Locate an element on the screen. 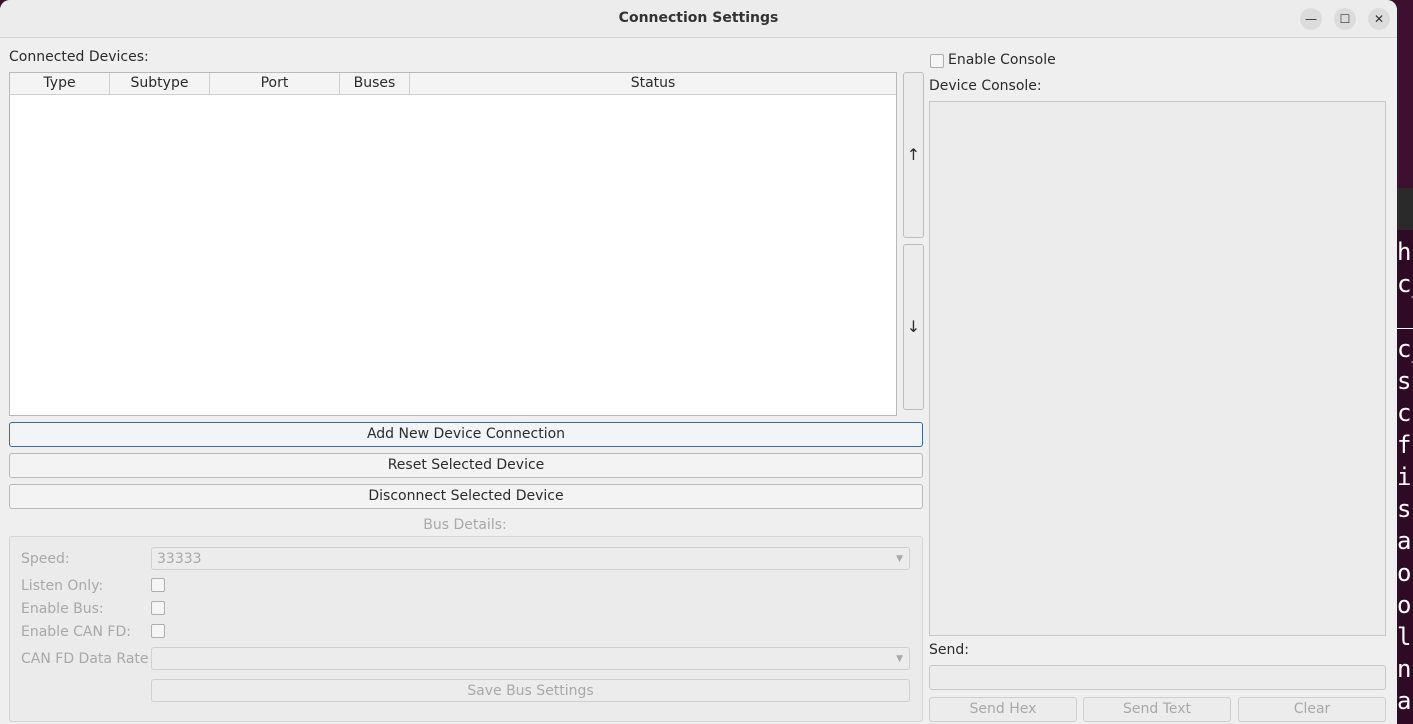  background-terminal: he c_ c_ se c f i s ac o o l n a is located at coordinates (1405, 362).